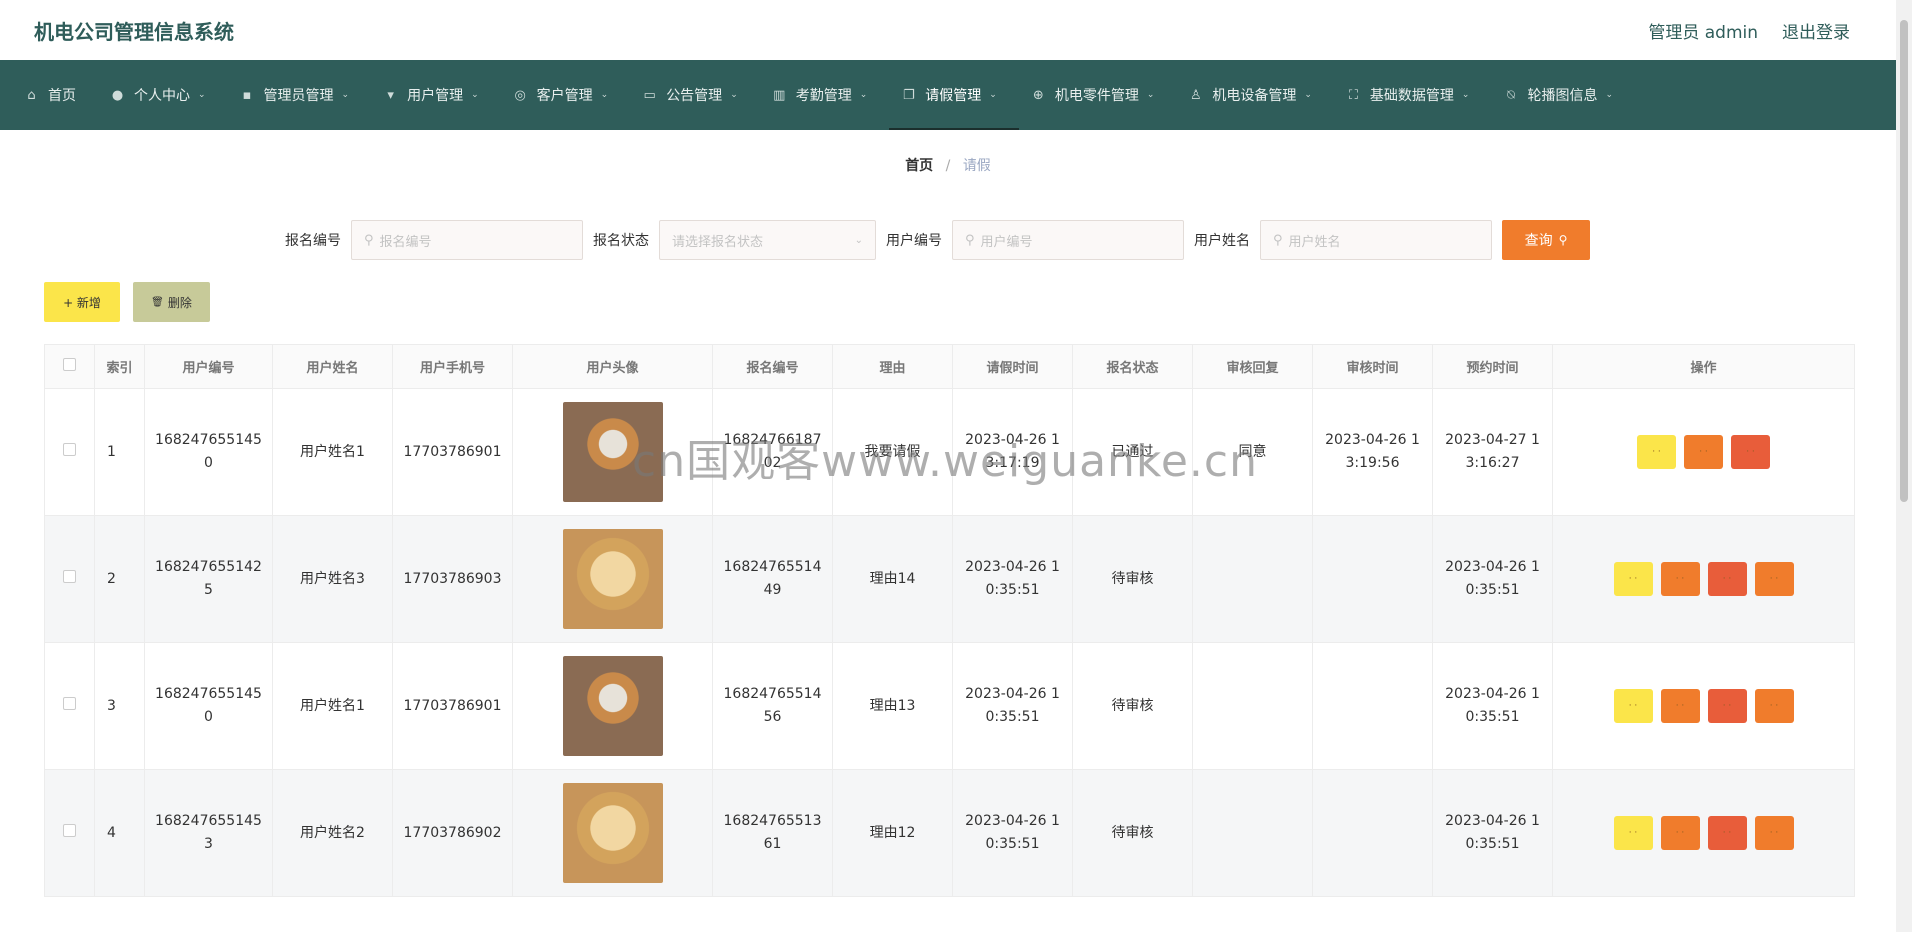  Describe the element at coordinates (1546, 240) in the screenshot. I see `query-button: 查询 ⚲` at that location.